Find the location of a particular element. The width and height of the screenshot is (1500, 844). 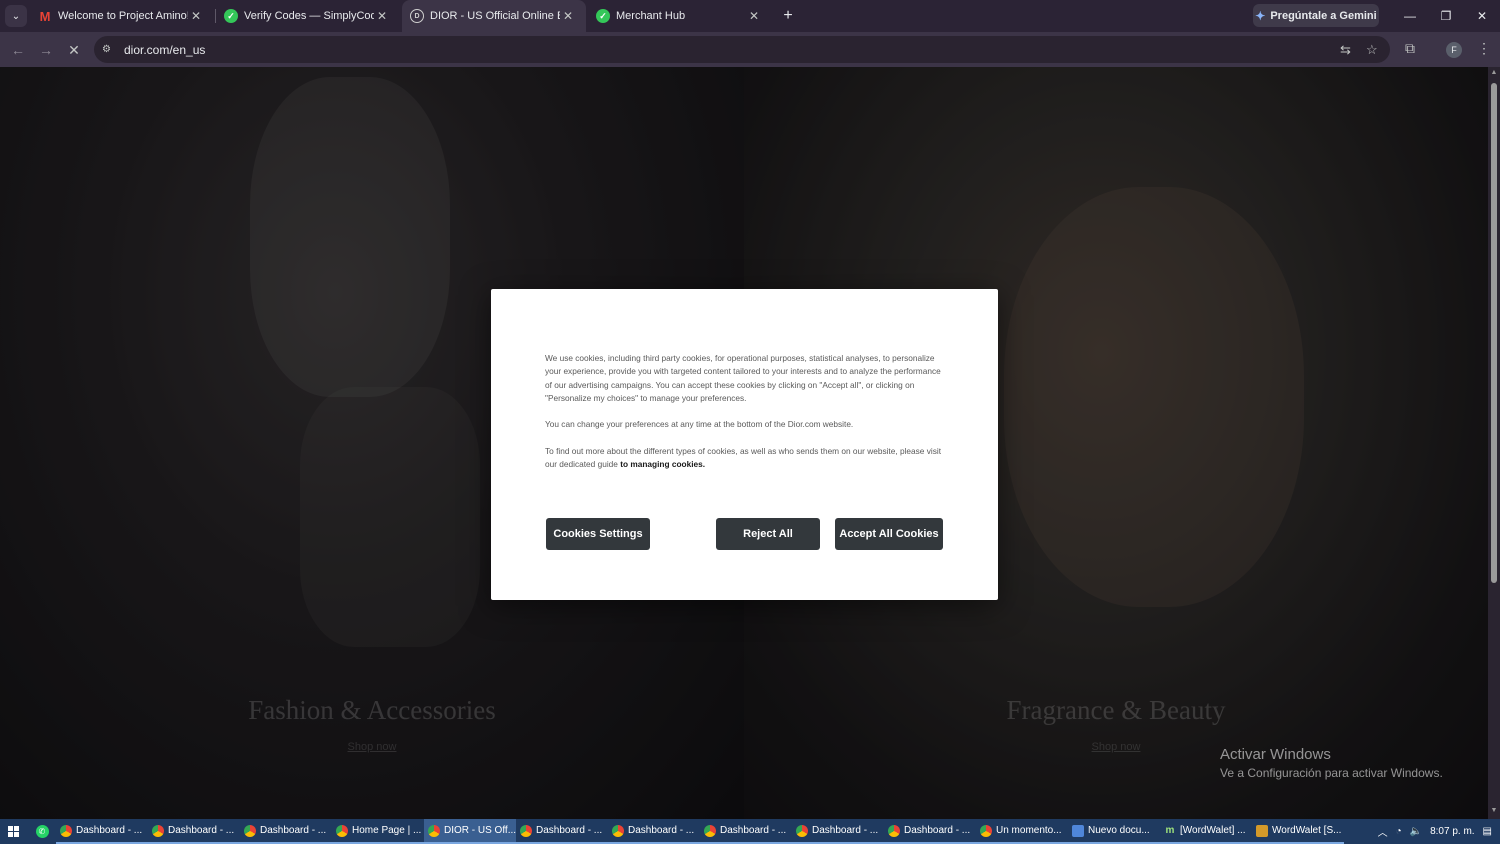

more-menu-icon: ⋮ is located at coordinates (1484, 48).